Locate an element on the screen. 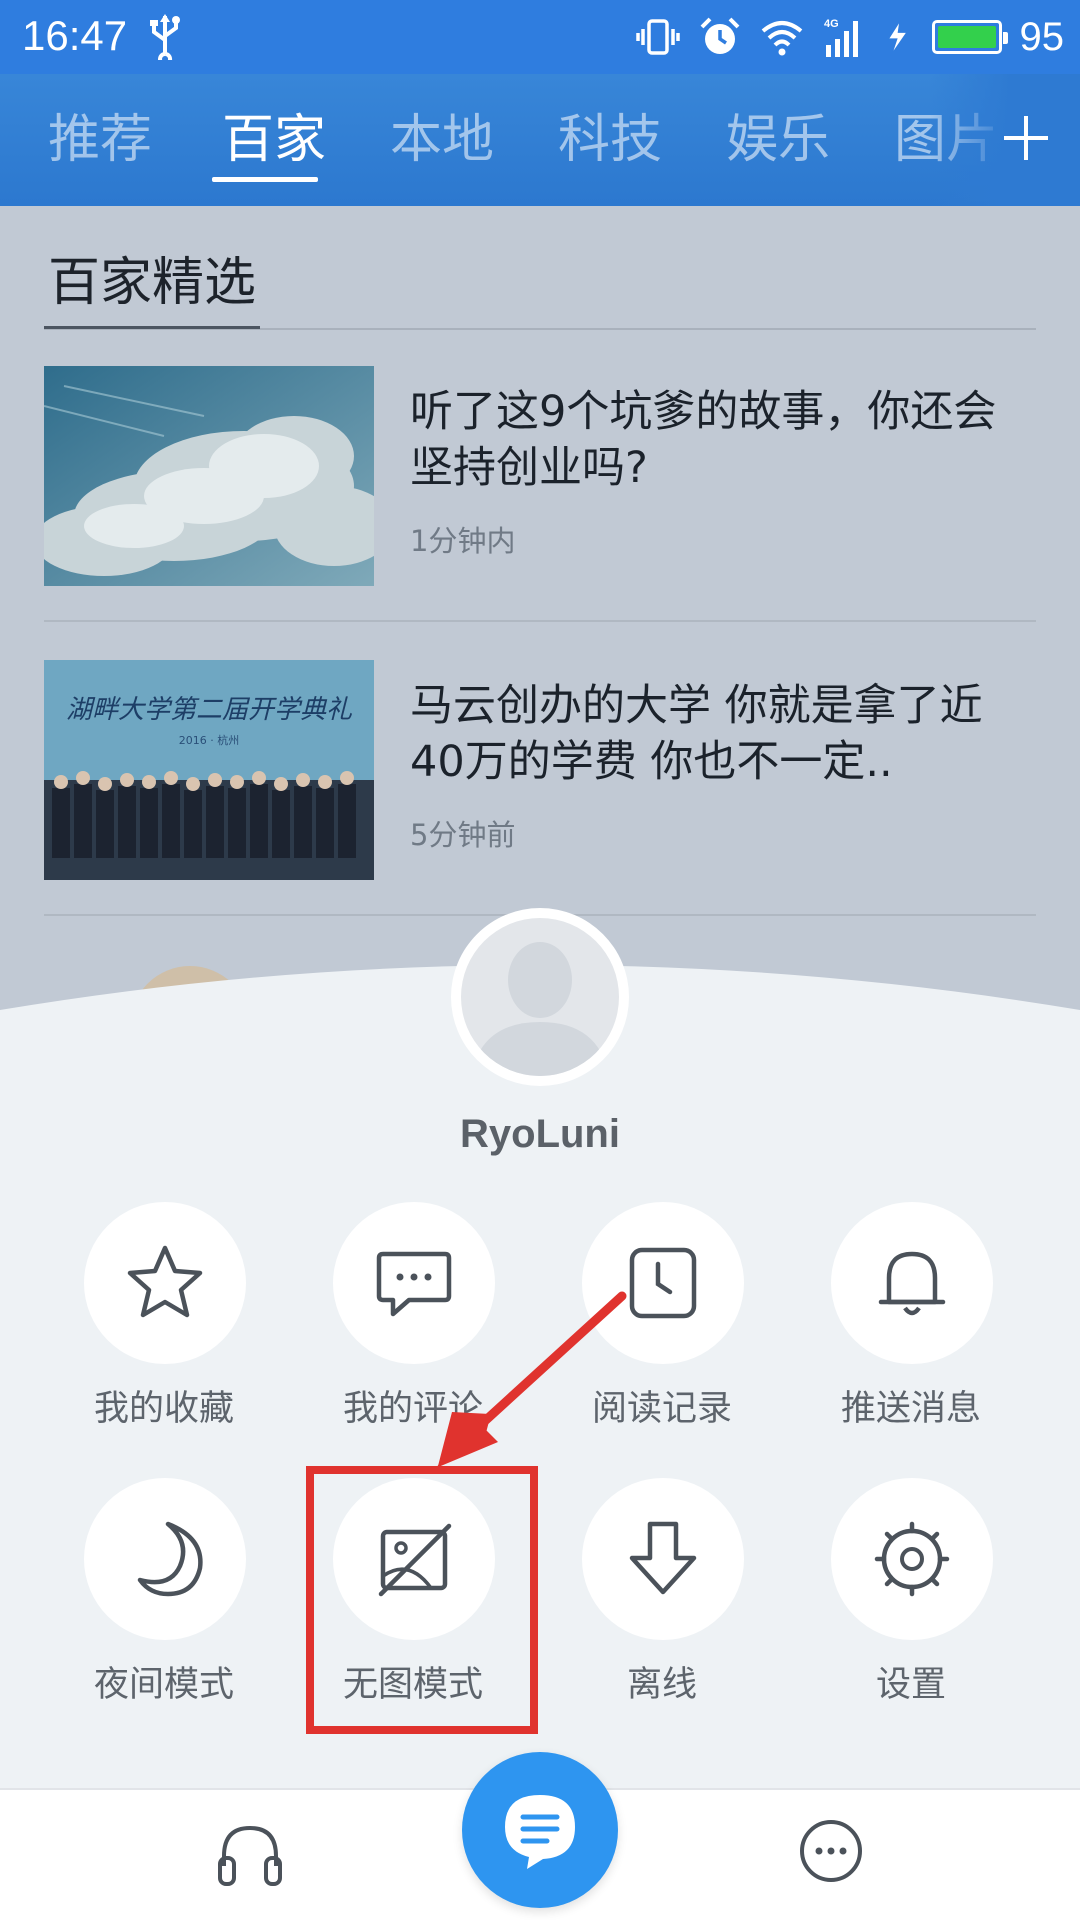 Image resolution: width=1080 pixels, height=1920 pixels. avatar is located at coordinates (540, 997).